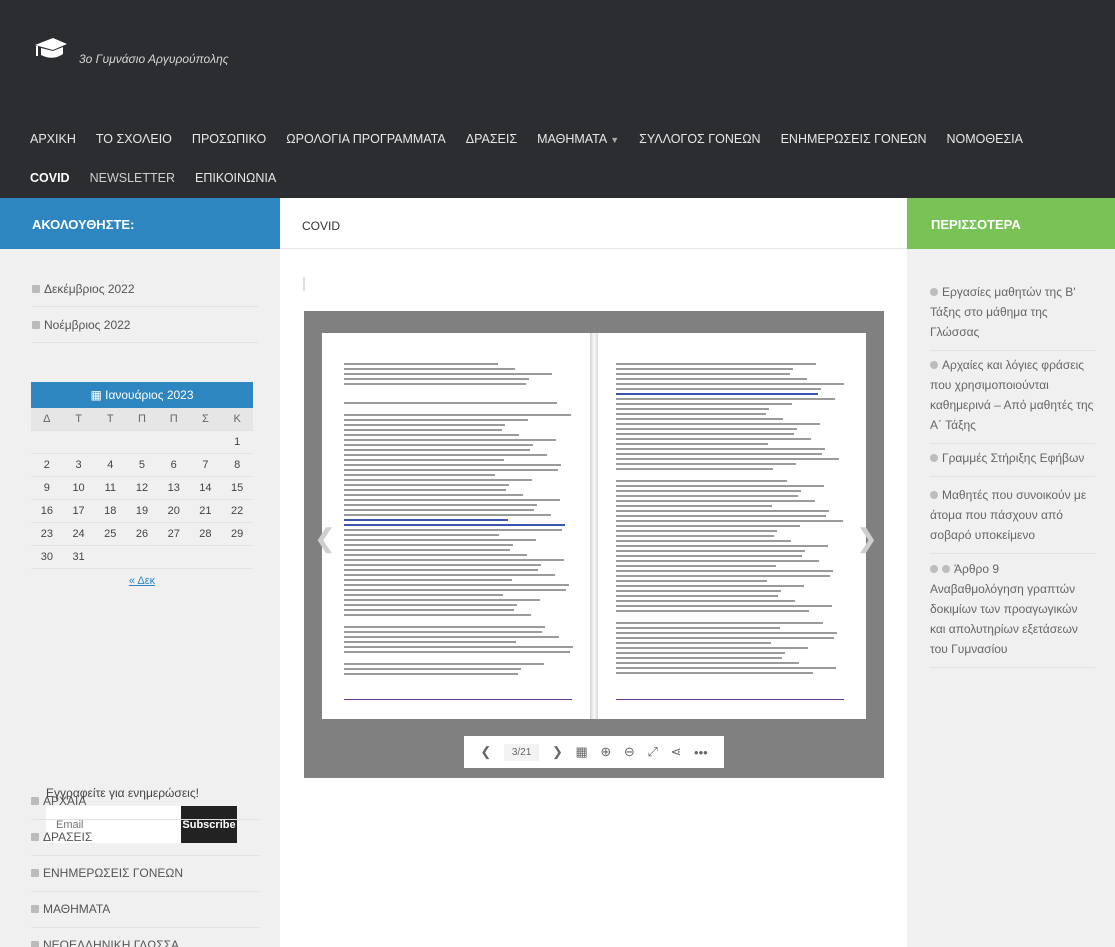  What do you see at coordinates (304, 284) in the screenshot?
I see `content-placeholder` at bounding box center [304, 284].